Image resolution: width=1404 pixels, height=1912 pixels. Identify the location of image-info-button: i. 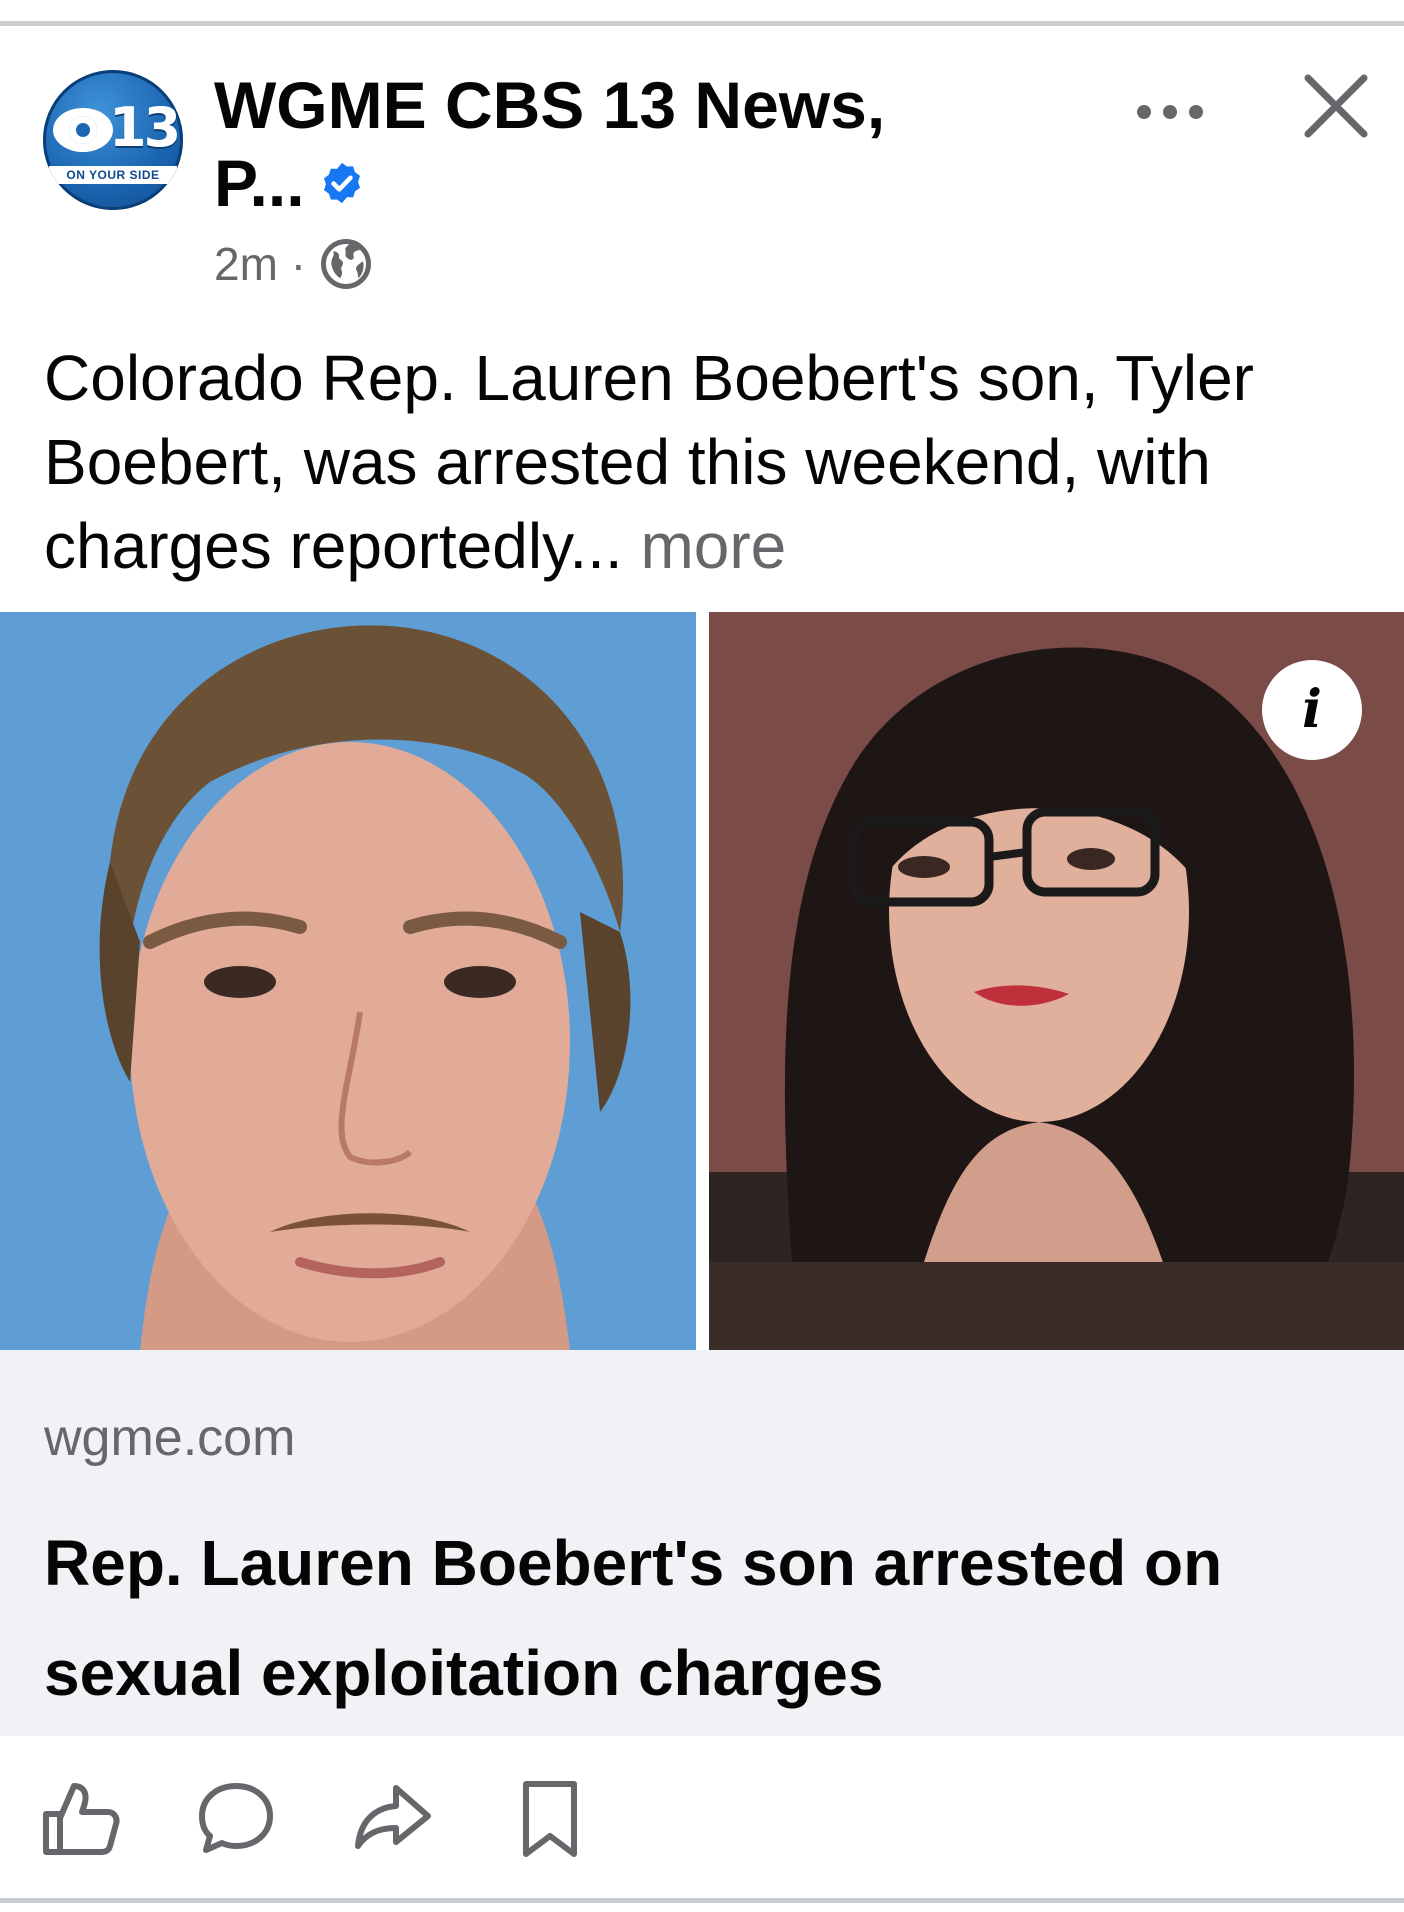
(1312, 710).